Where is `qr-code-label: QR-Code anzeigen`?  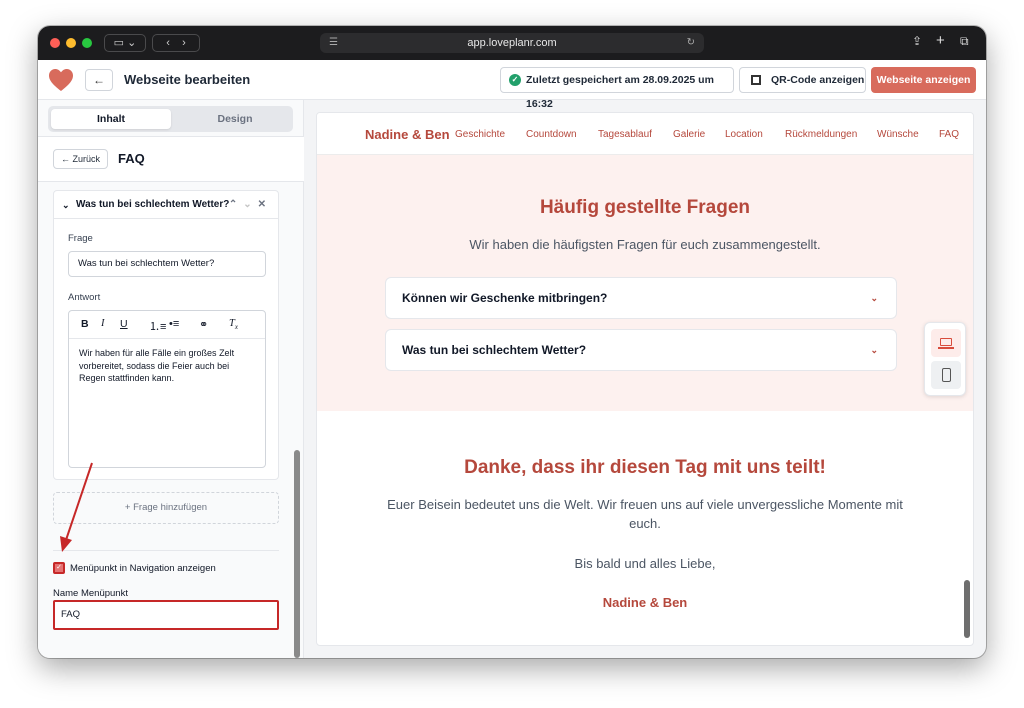 qr-code-label: QR-Code anzeigen is located at coordinates (818, 80).